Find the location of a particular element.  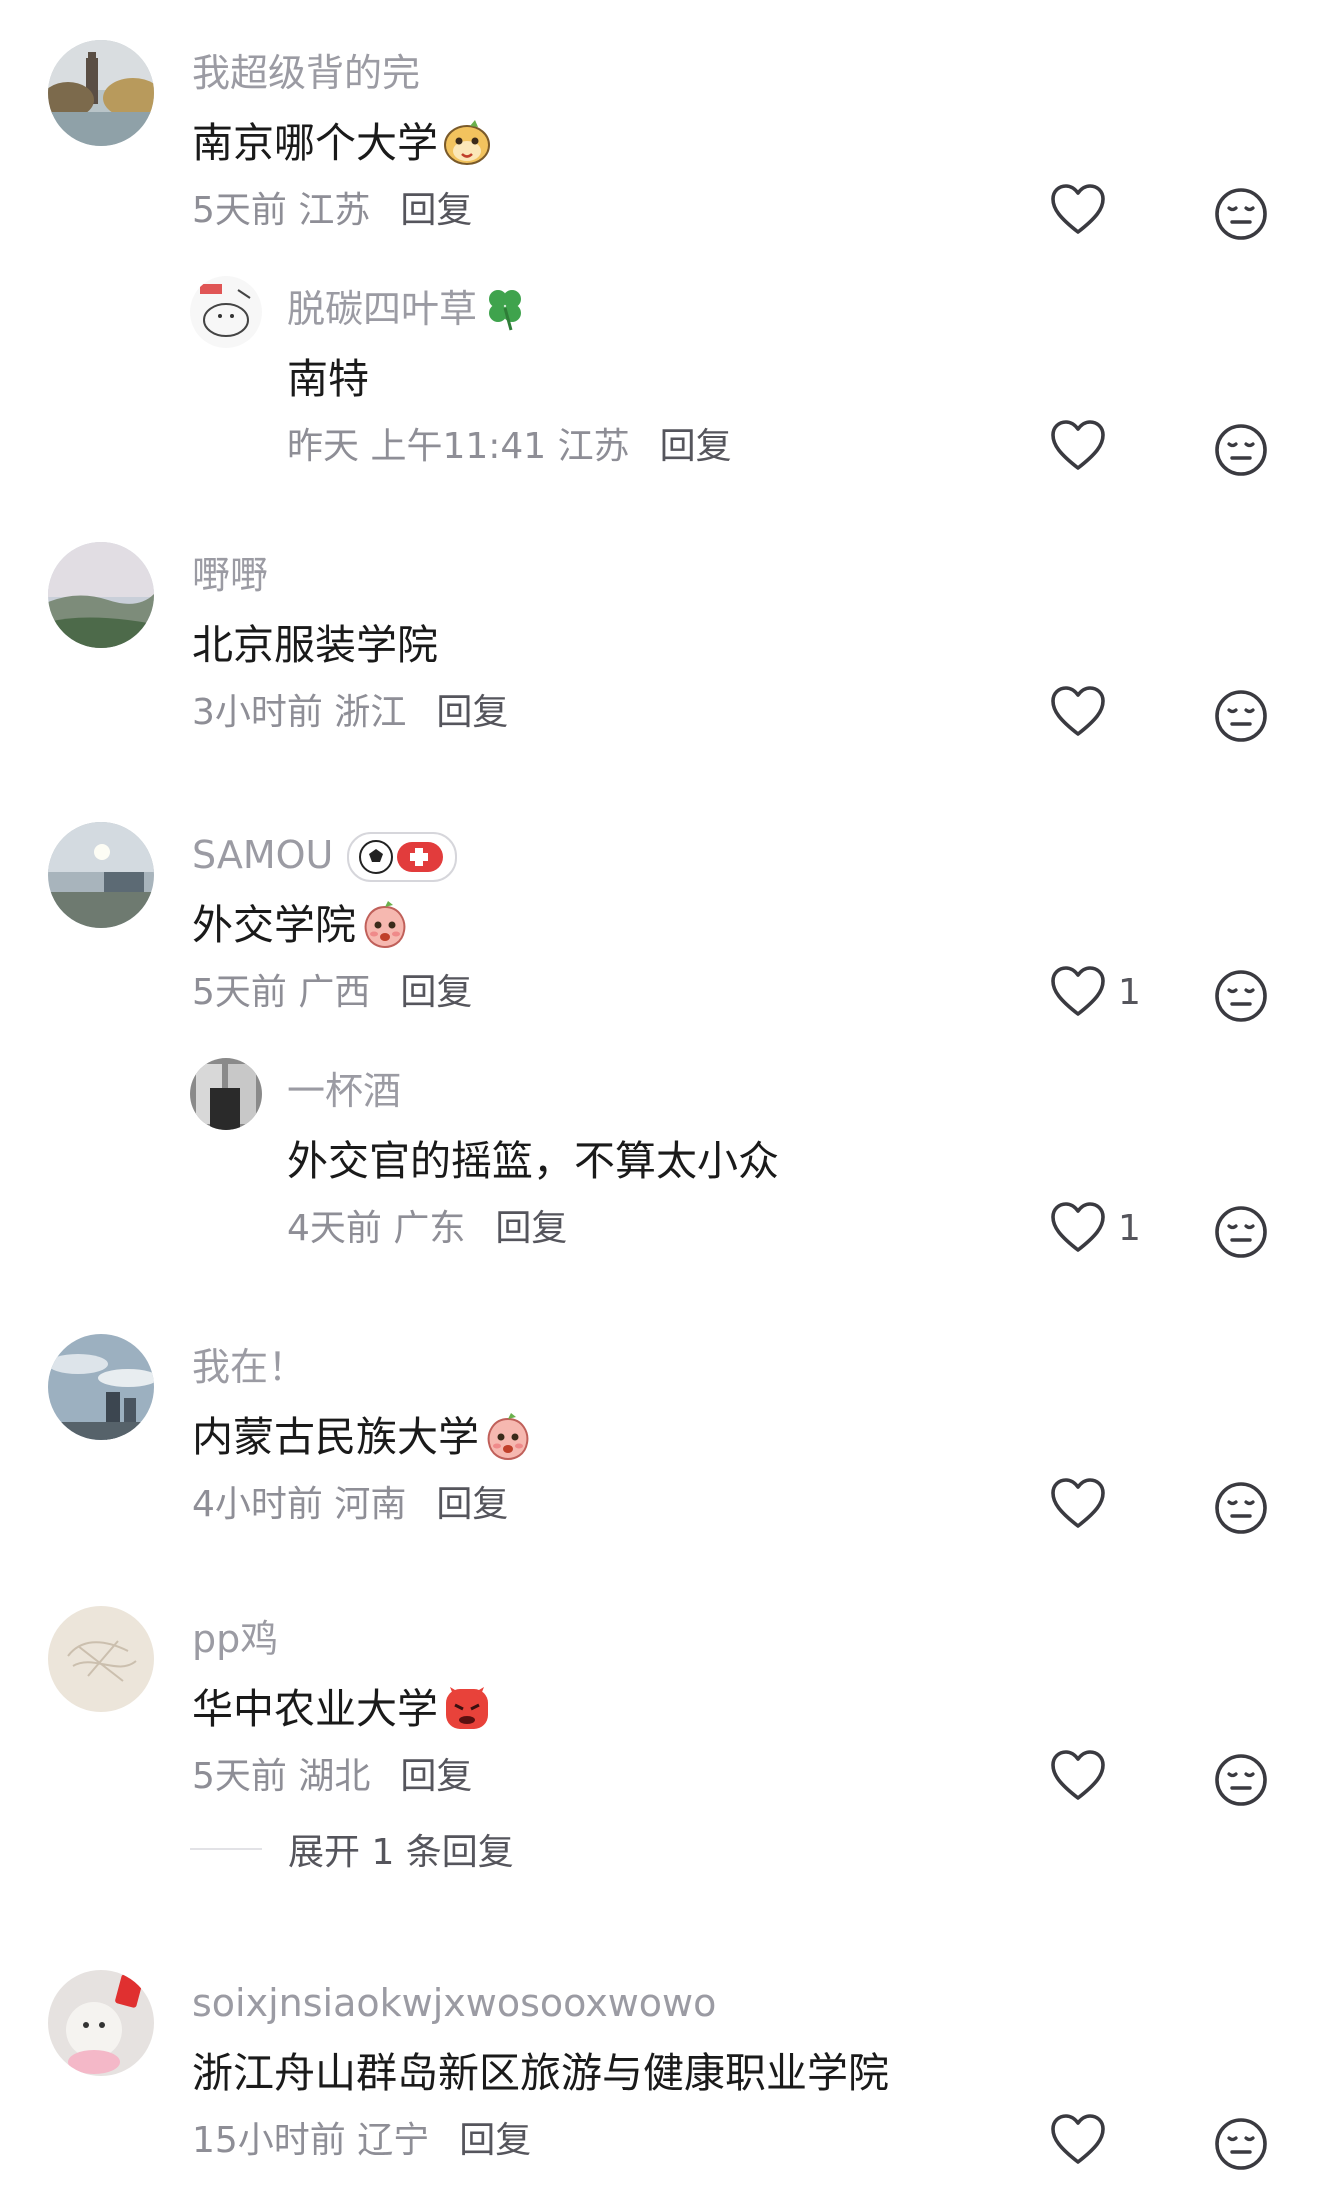

comment-text: 南京哪个大学 is located at coordinates (342, 148).